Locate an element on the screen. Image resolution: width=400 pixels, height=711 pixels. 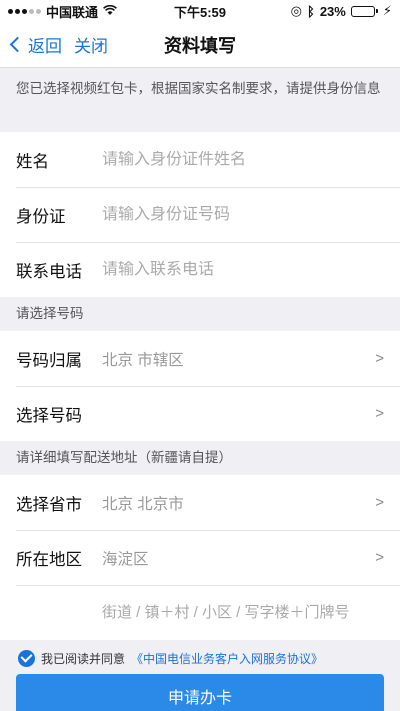
id-row: 身份证 is located at coordinates (200, 214).